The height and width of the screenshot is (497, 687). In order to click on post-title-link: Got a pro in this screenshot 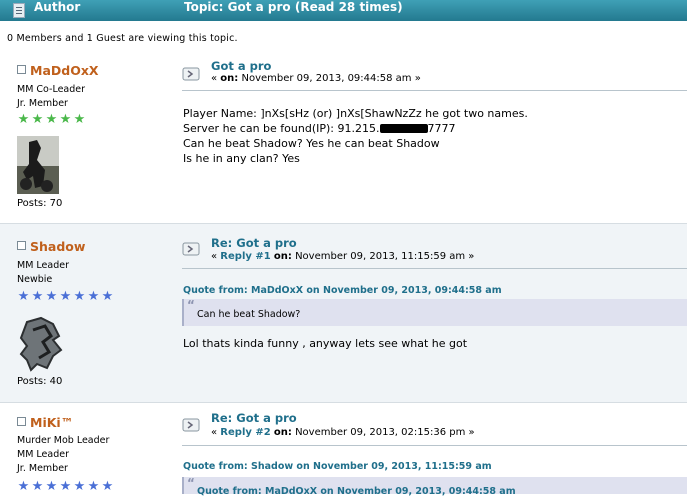, I will do `click(241, 66)`.